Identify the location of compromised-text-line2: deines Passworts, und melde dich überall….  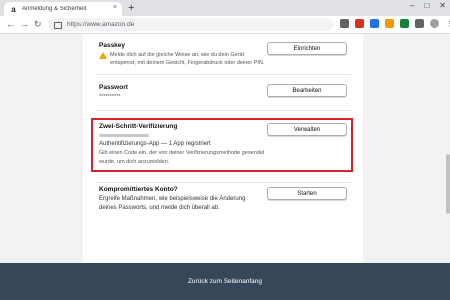
(159, 208).